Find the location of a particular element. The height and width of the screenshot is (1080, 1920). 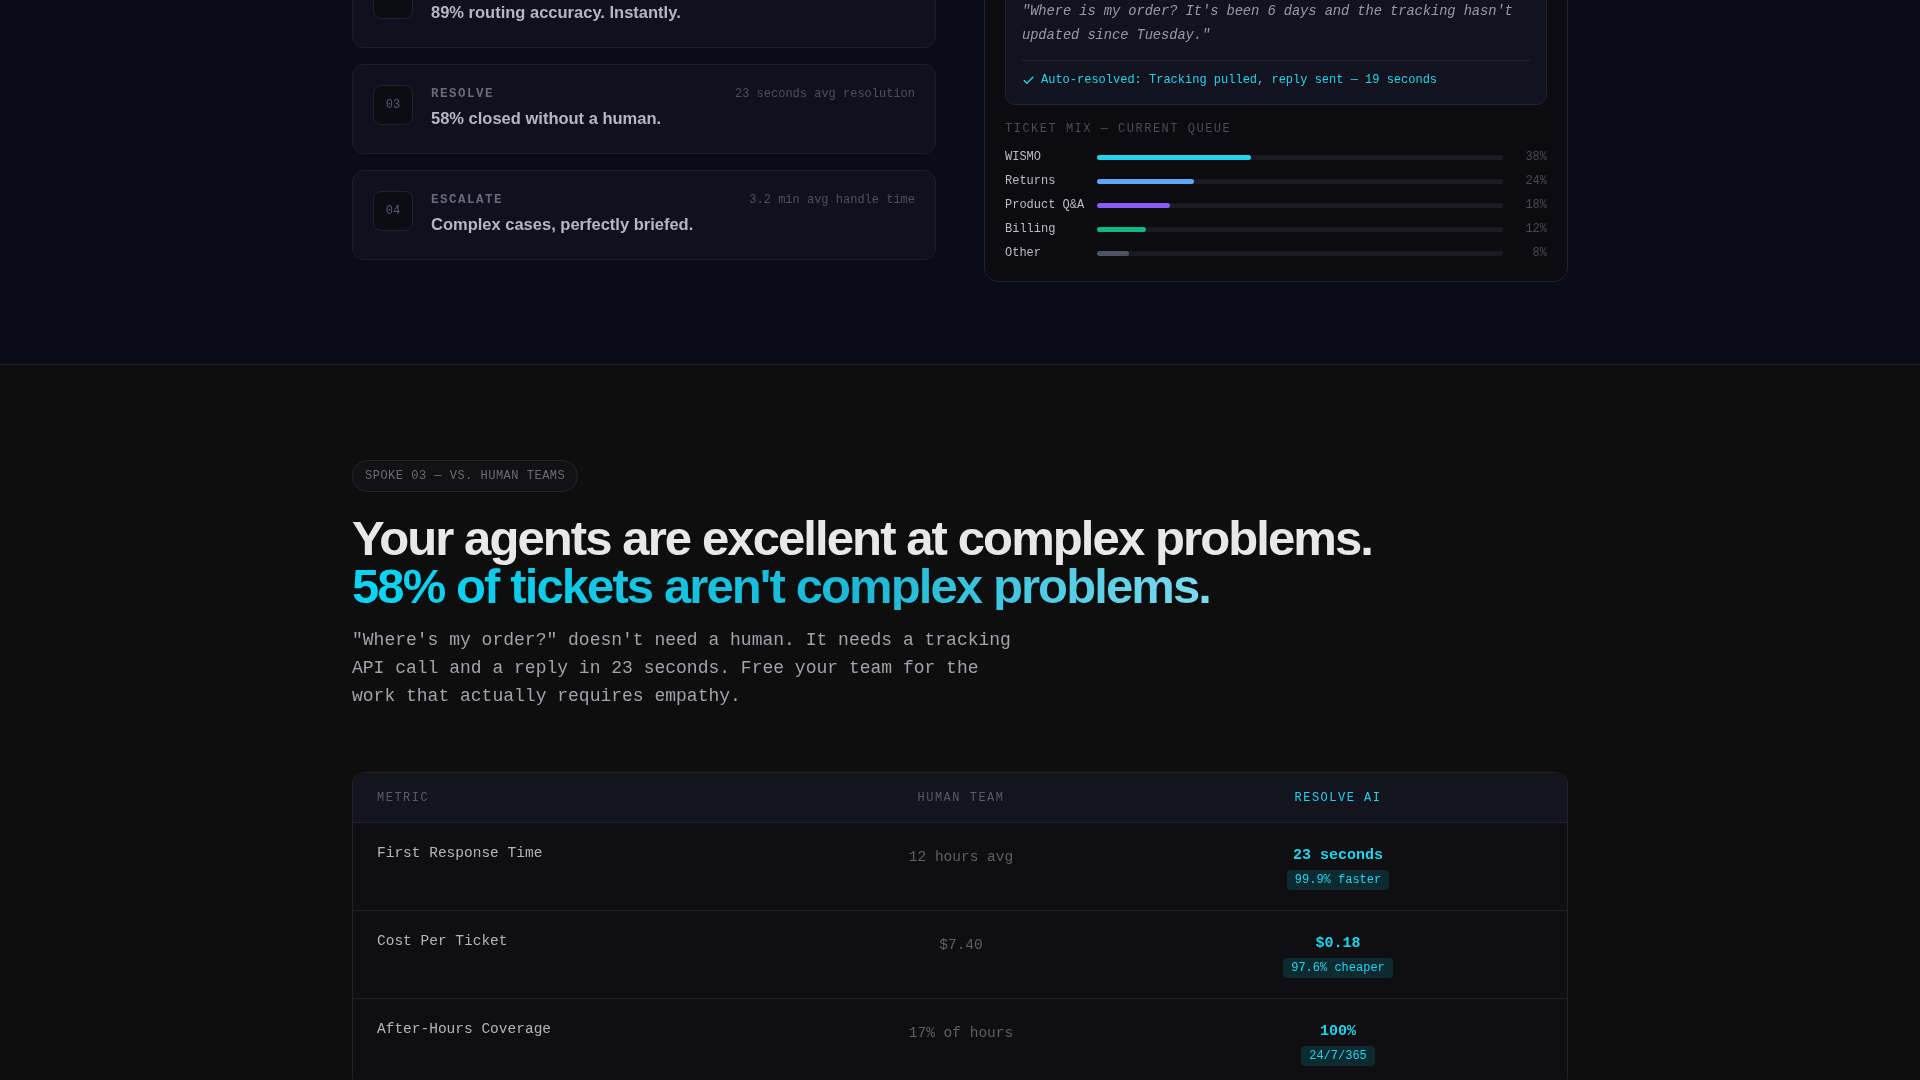

category-percent: 8% is located at coordinates (1539, 253).